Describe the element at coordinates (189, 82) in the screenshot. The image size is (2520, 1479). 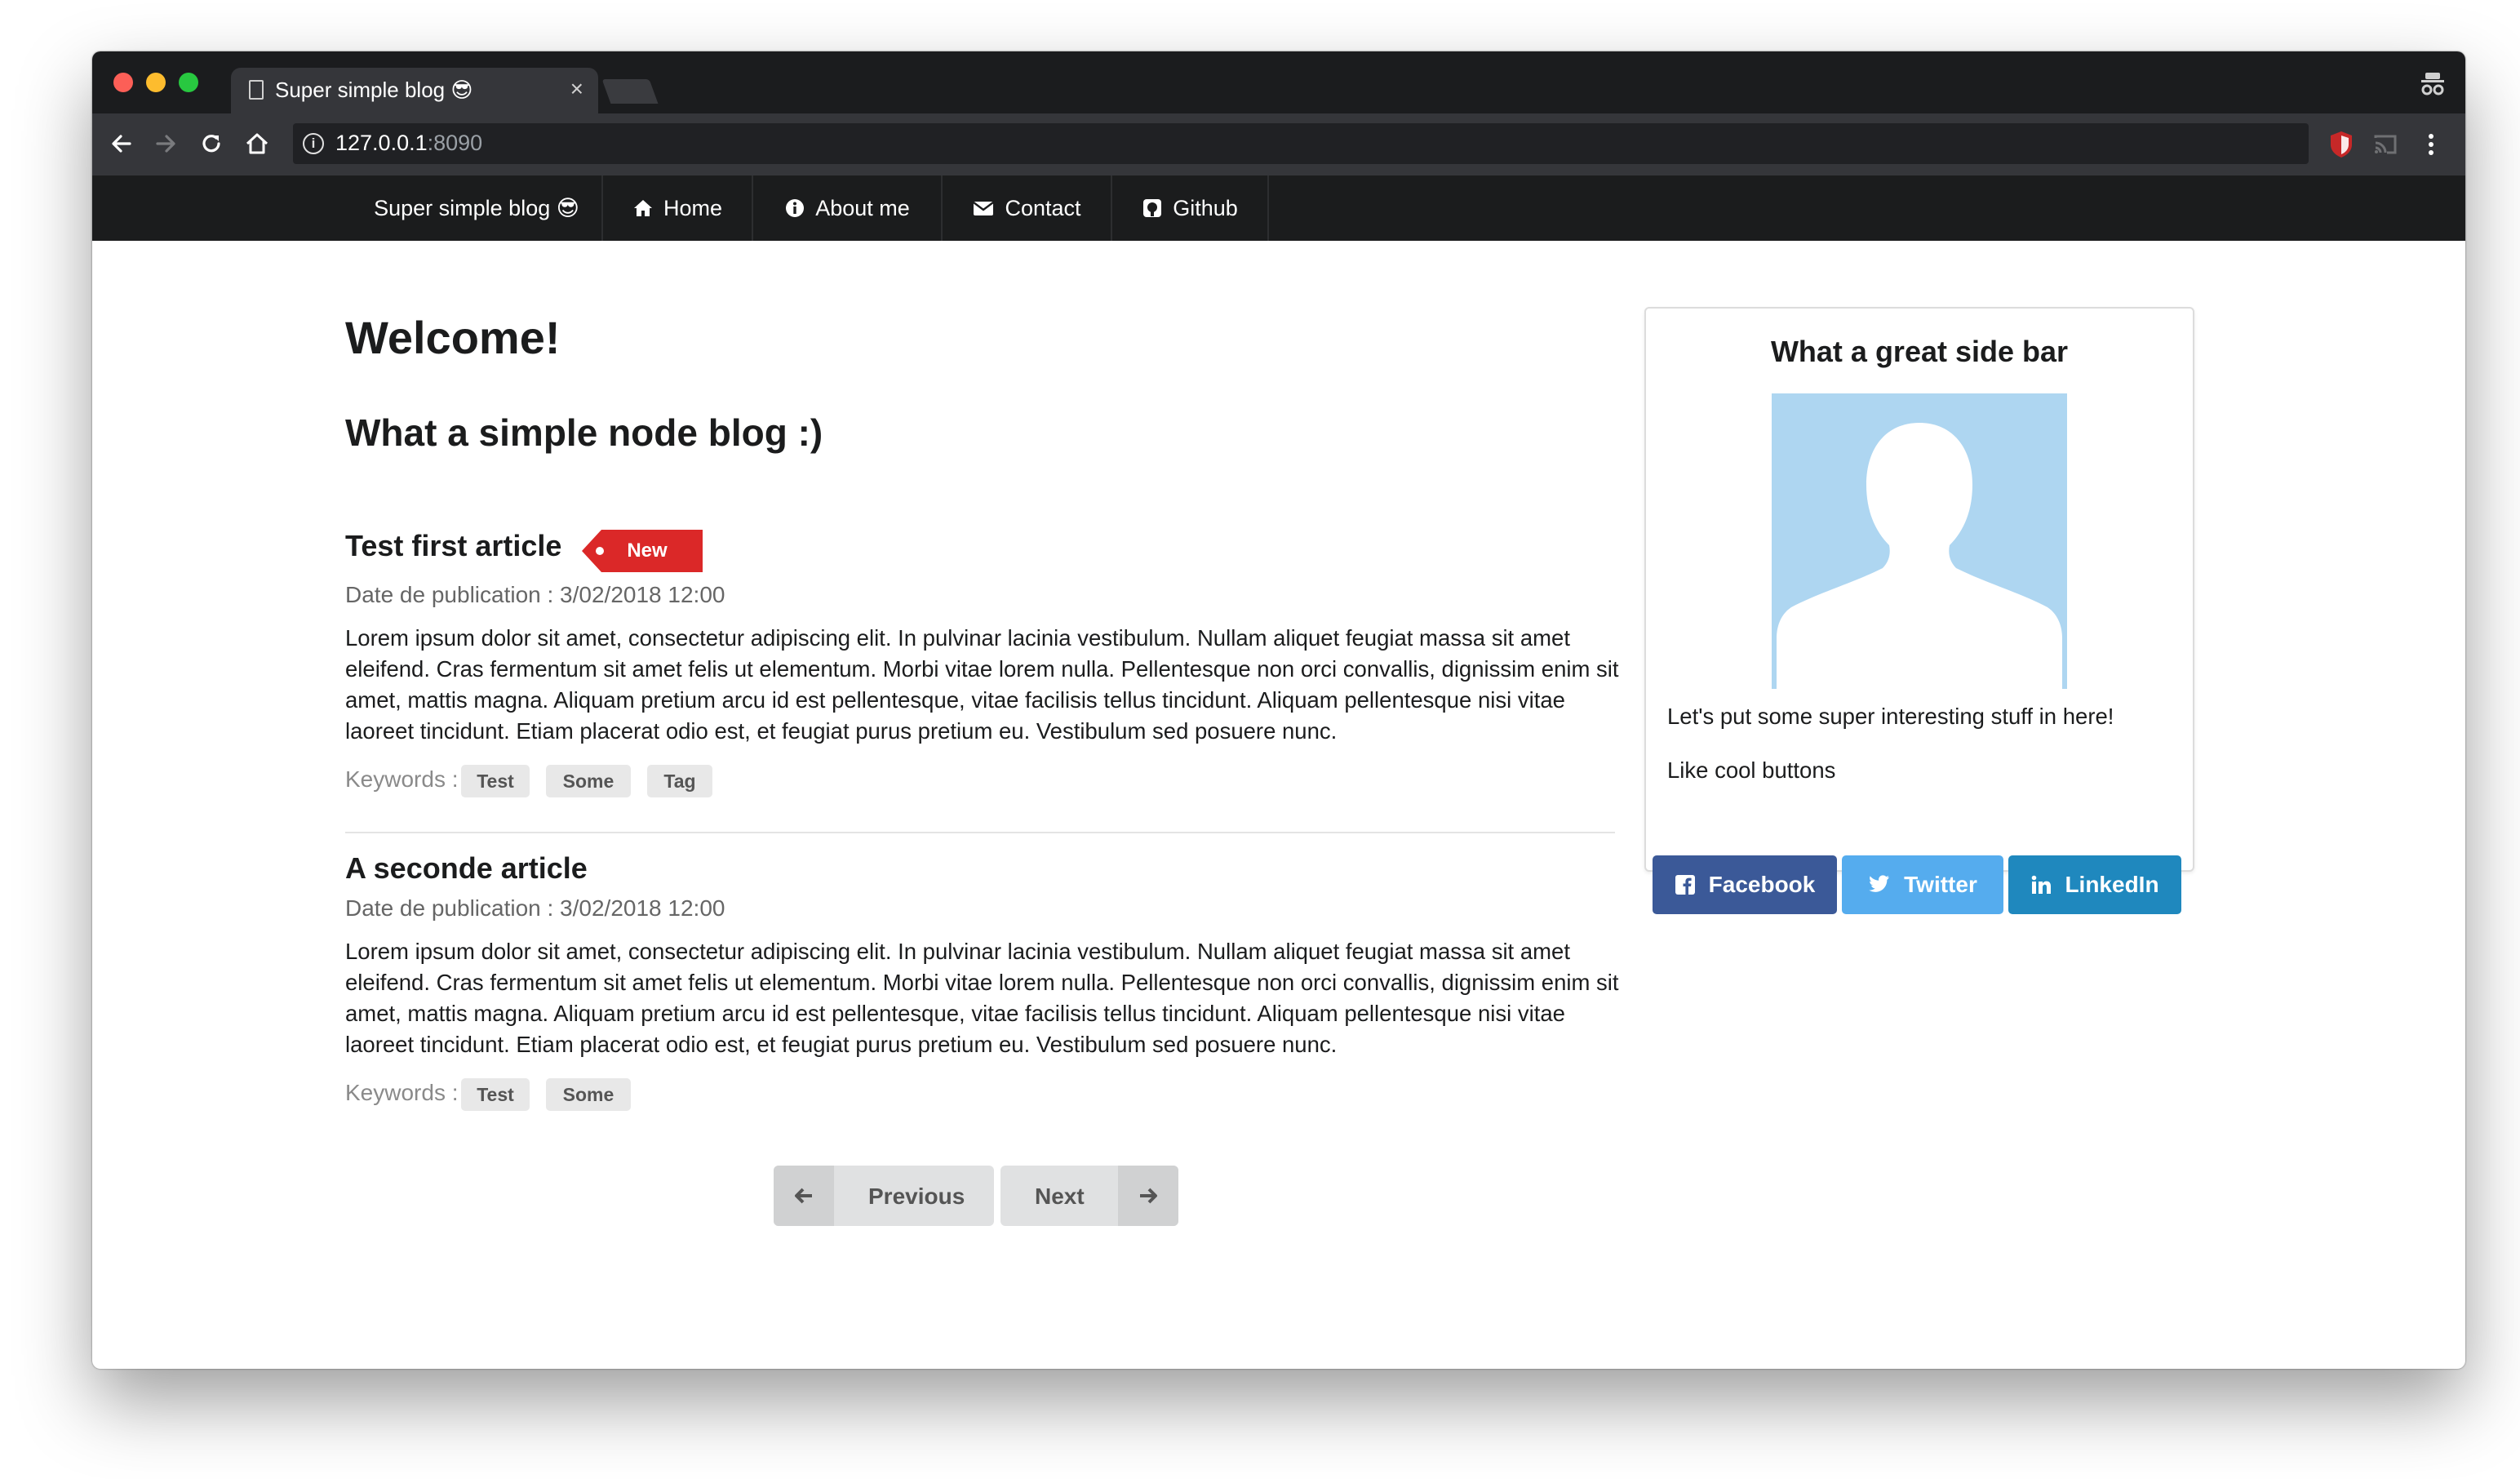
I see `maximize-window-button` at that location.